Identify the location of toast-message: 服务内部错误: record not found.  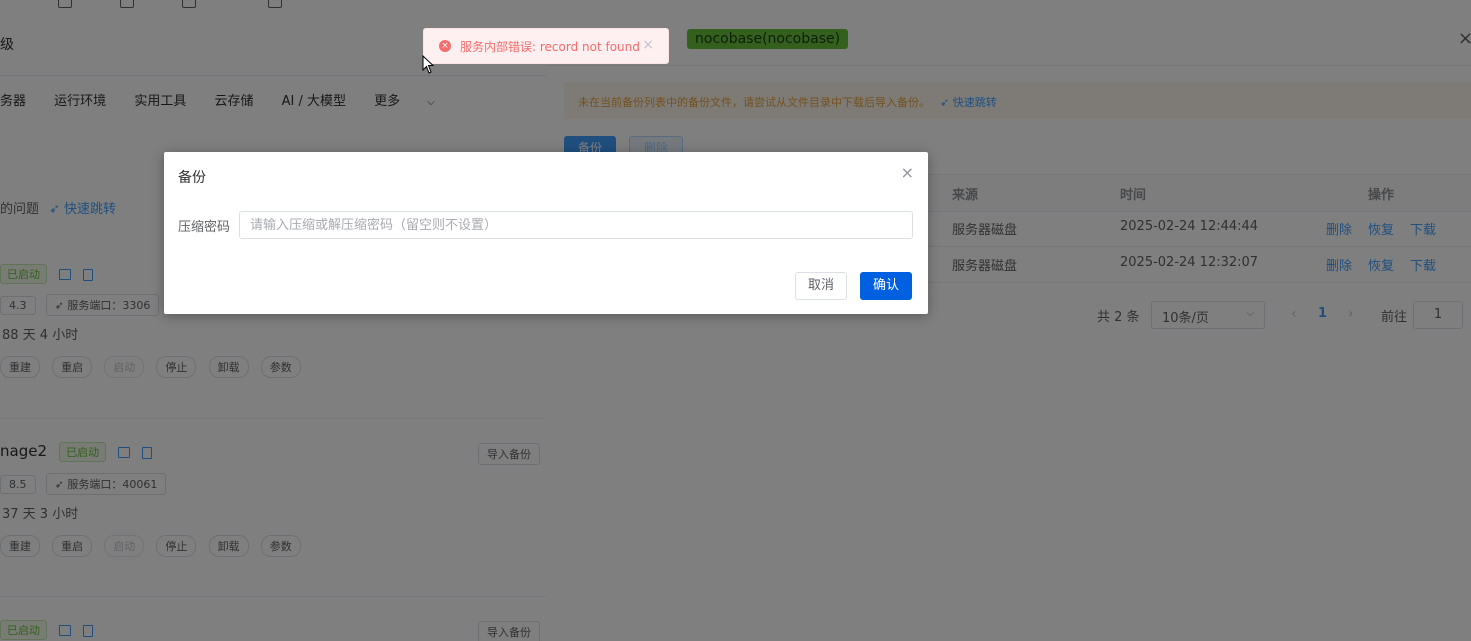
(550, 47).